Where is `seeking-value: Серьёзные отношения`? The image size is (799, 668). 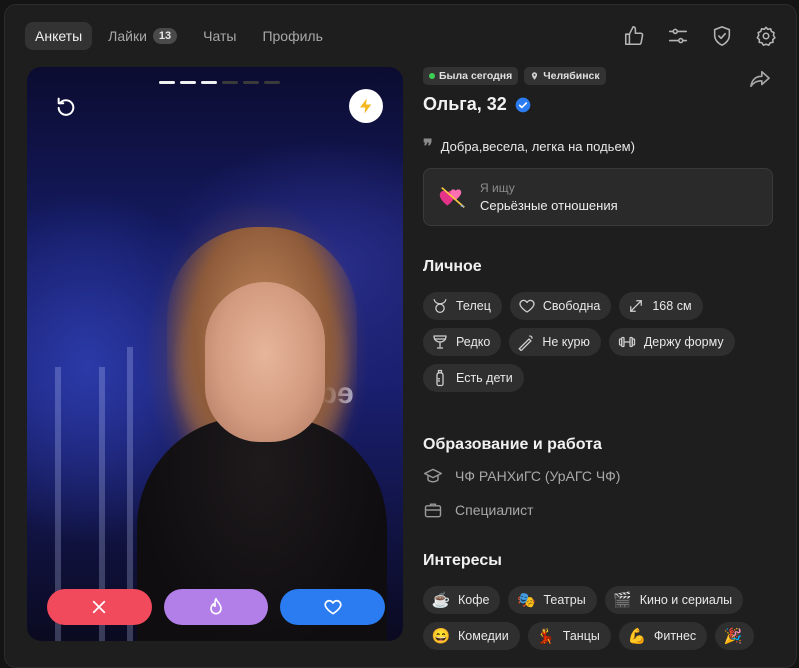
seeking-value: Серьёзные отношения is located at coordinates (549, 205).